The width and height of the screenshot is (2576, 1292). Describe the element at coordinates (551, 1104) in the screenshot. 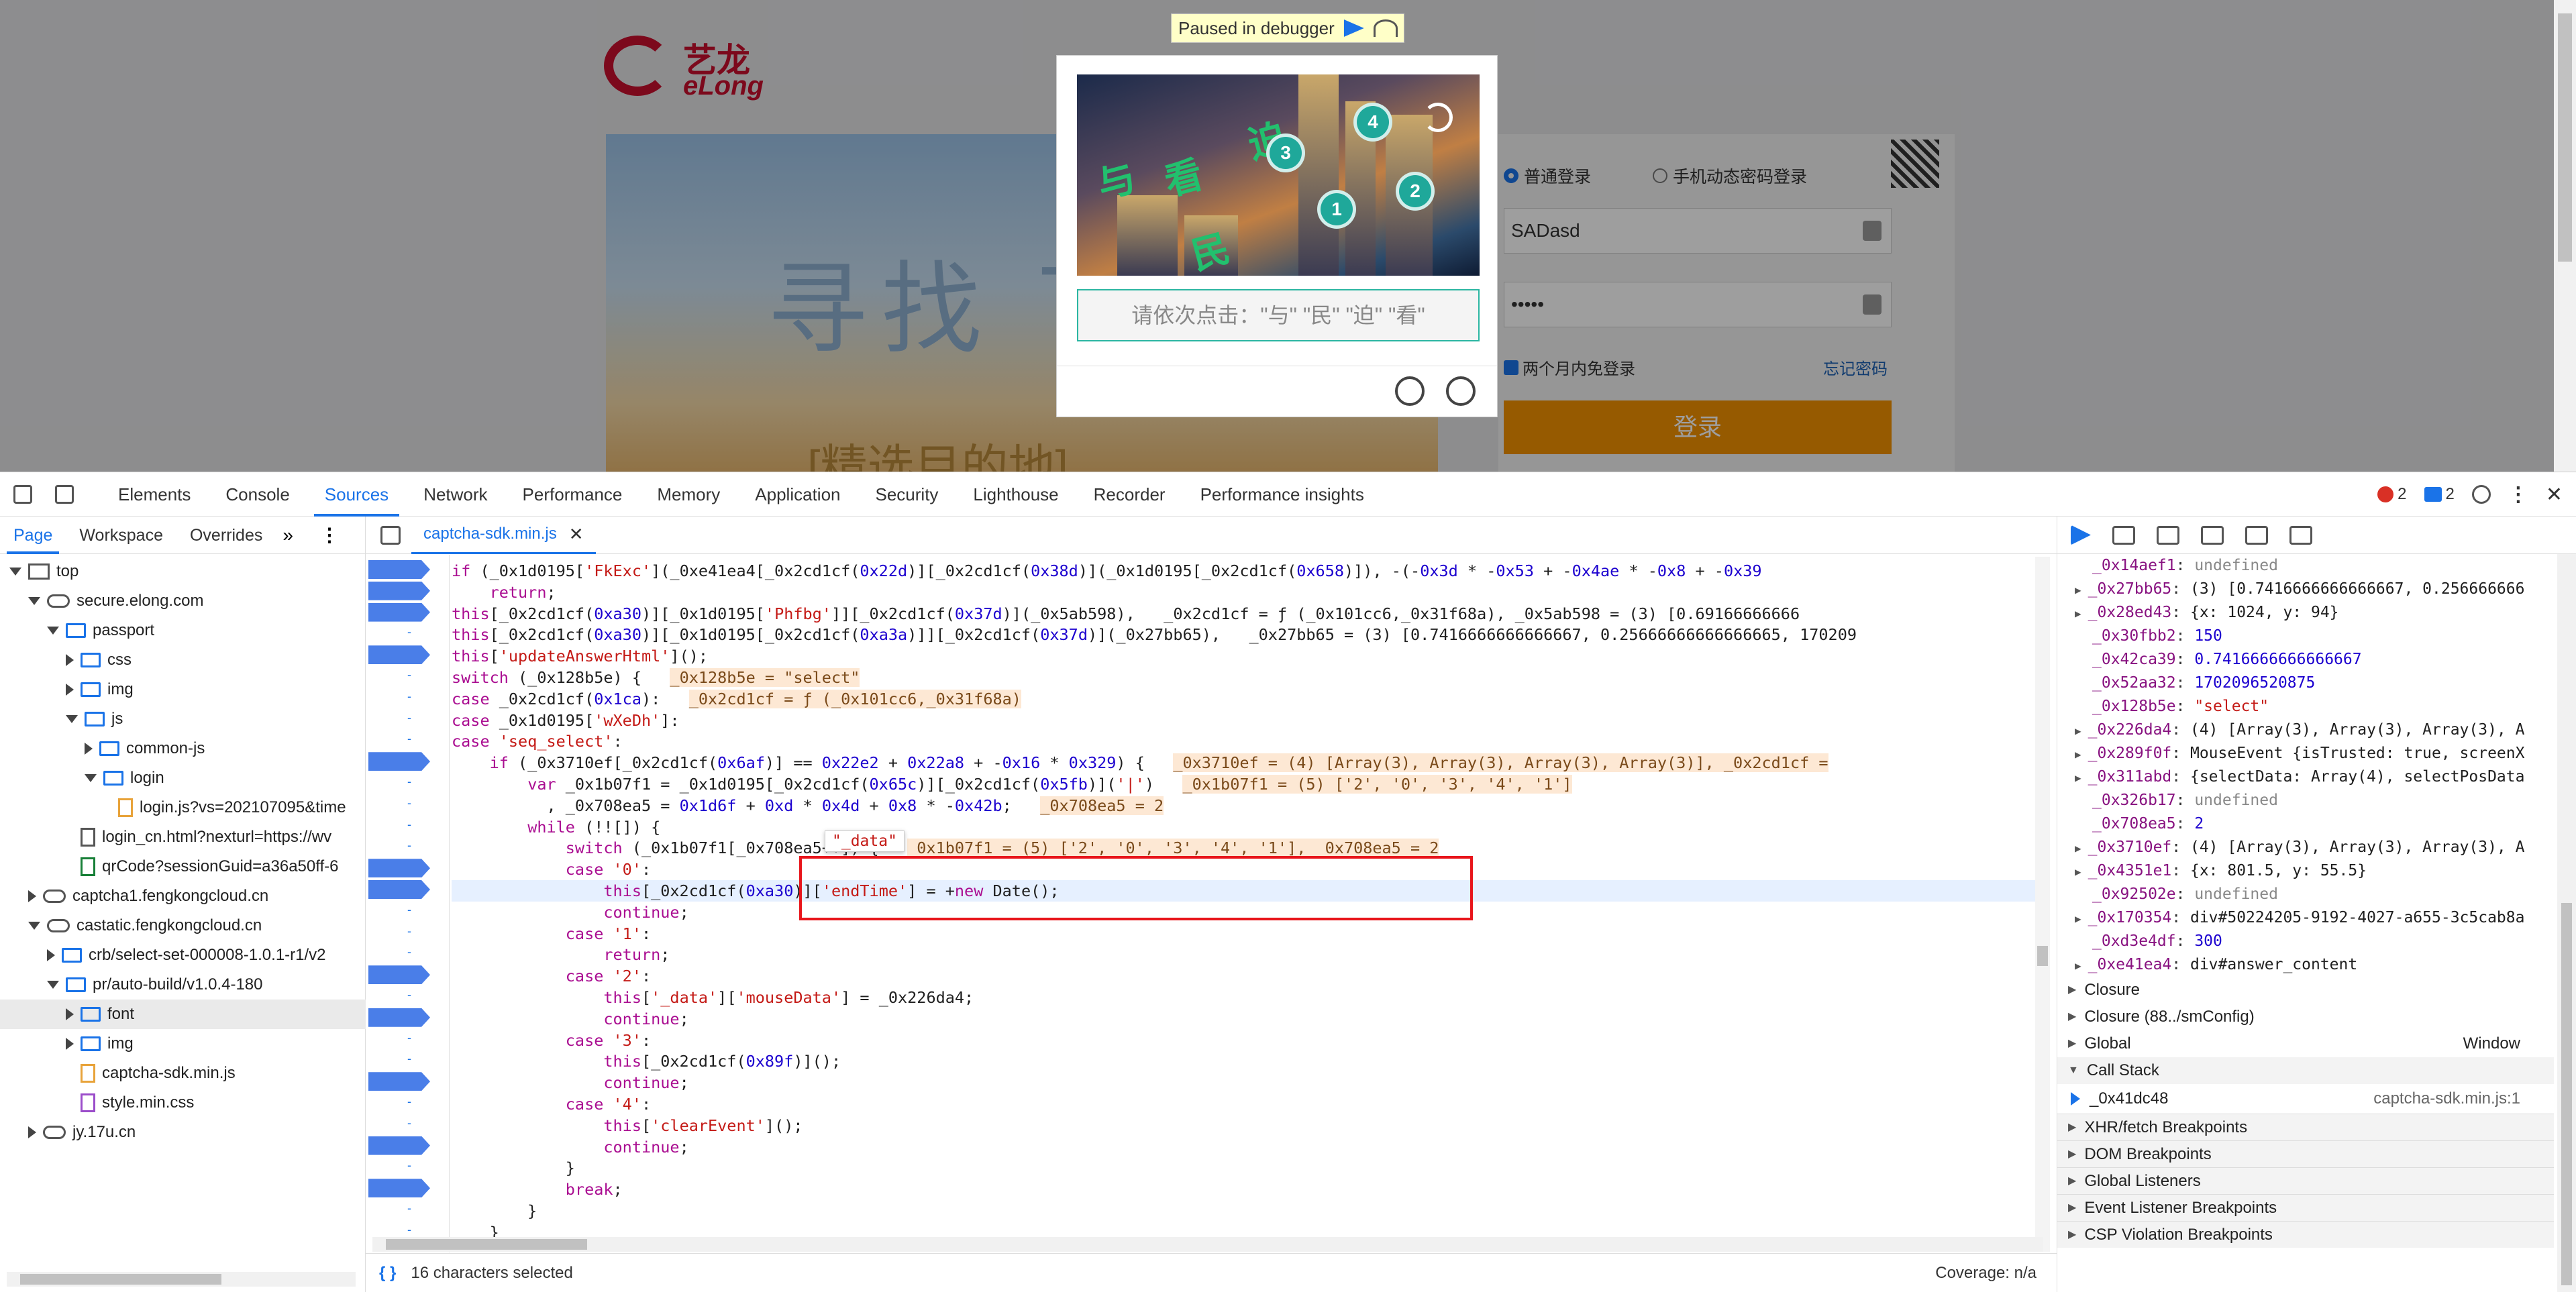

I see `code-line: case '4':` at that location.